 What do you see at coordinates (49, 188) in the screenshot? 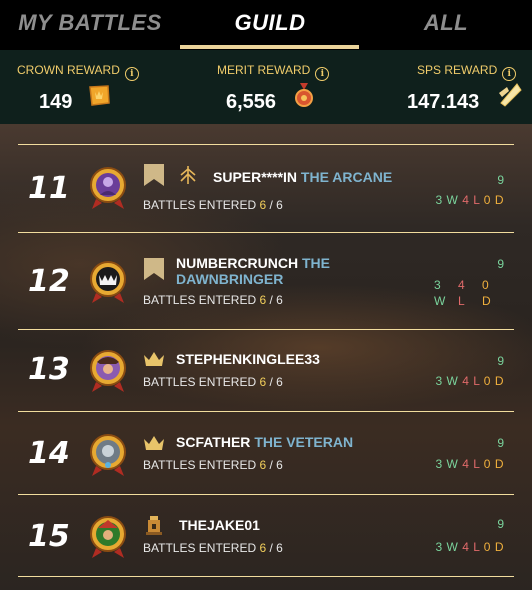
I see `rank-number: 11` at bounding box center [49, 188].